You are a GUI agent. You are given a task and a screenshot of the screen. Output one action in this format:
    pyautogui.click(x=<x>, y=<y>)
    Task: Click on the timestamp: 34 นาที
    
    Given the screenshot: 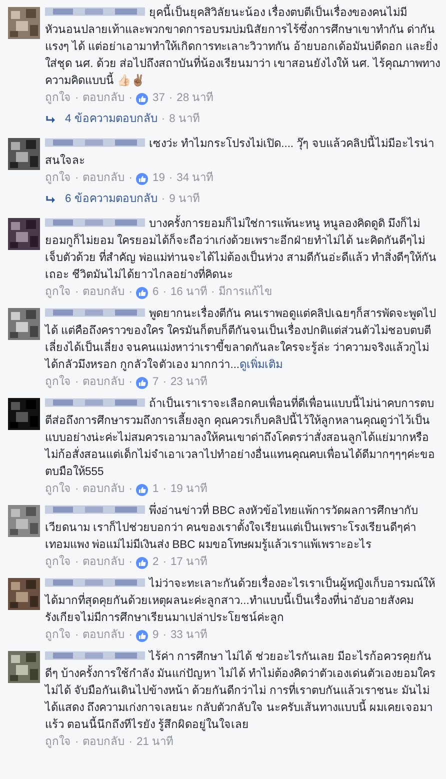 What is the action you would take?
    pyautogui.click(x=195, y=178)
    